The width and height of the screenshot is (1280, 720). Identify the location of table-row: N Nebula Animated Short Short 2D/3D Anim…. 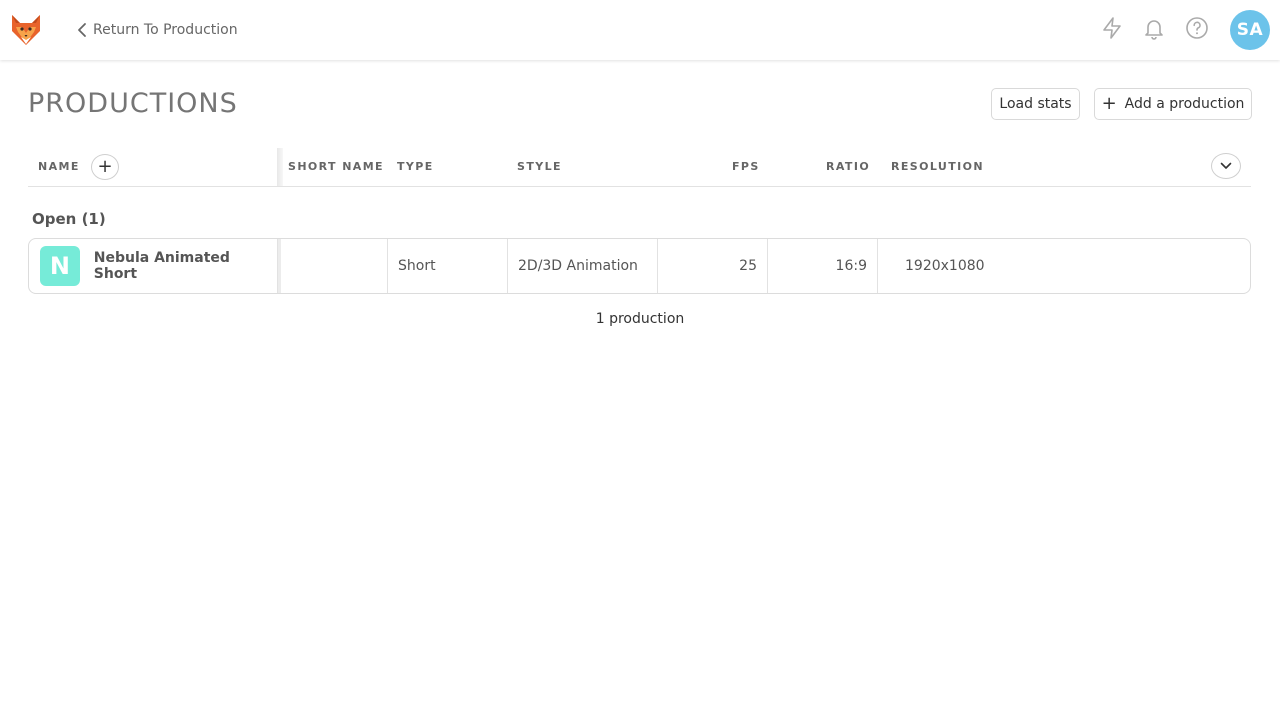
(639, 266).